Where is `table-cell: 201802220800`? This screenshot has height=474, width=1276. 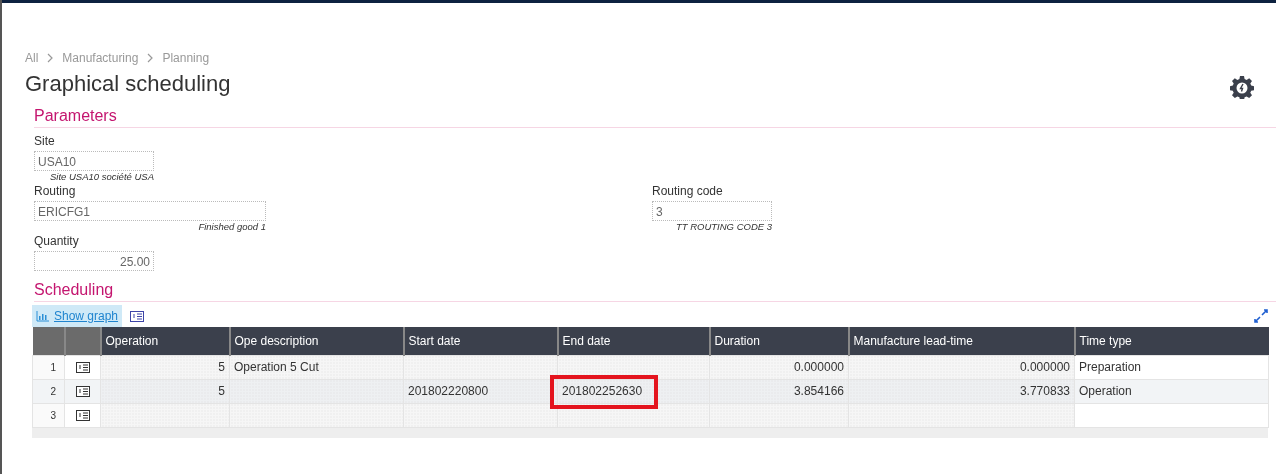
table-cell: 201802220800 is located at coordinates (448, 391).